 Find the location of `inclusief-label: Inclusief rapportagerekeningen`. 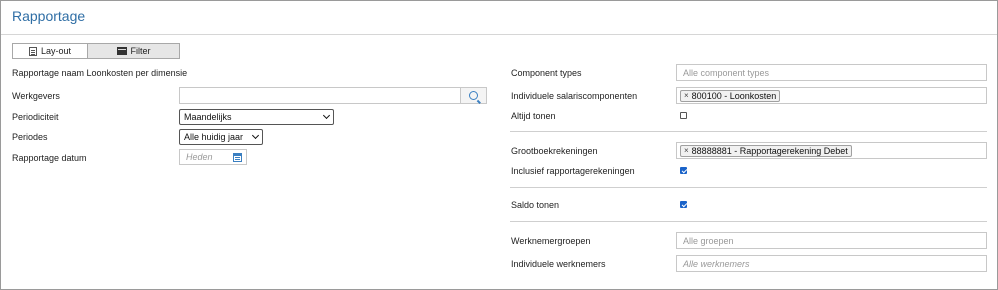

inclusief-label: Inclusief rapportagerekeningen is located at coordinates (573, 171).